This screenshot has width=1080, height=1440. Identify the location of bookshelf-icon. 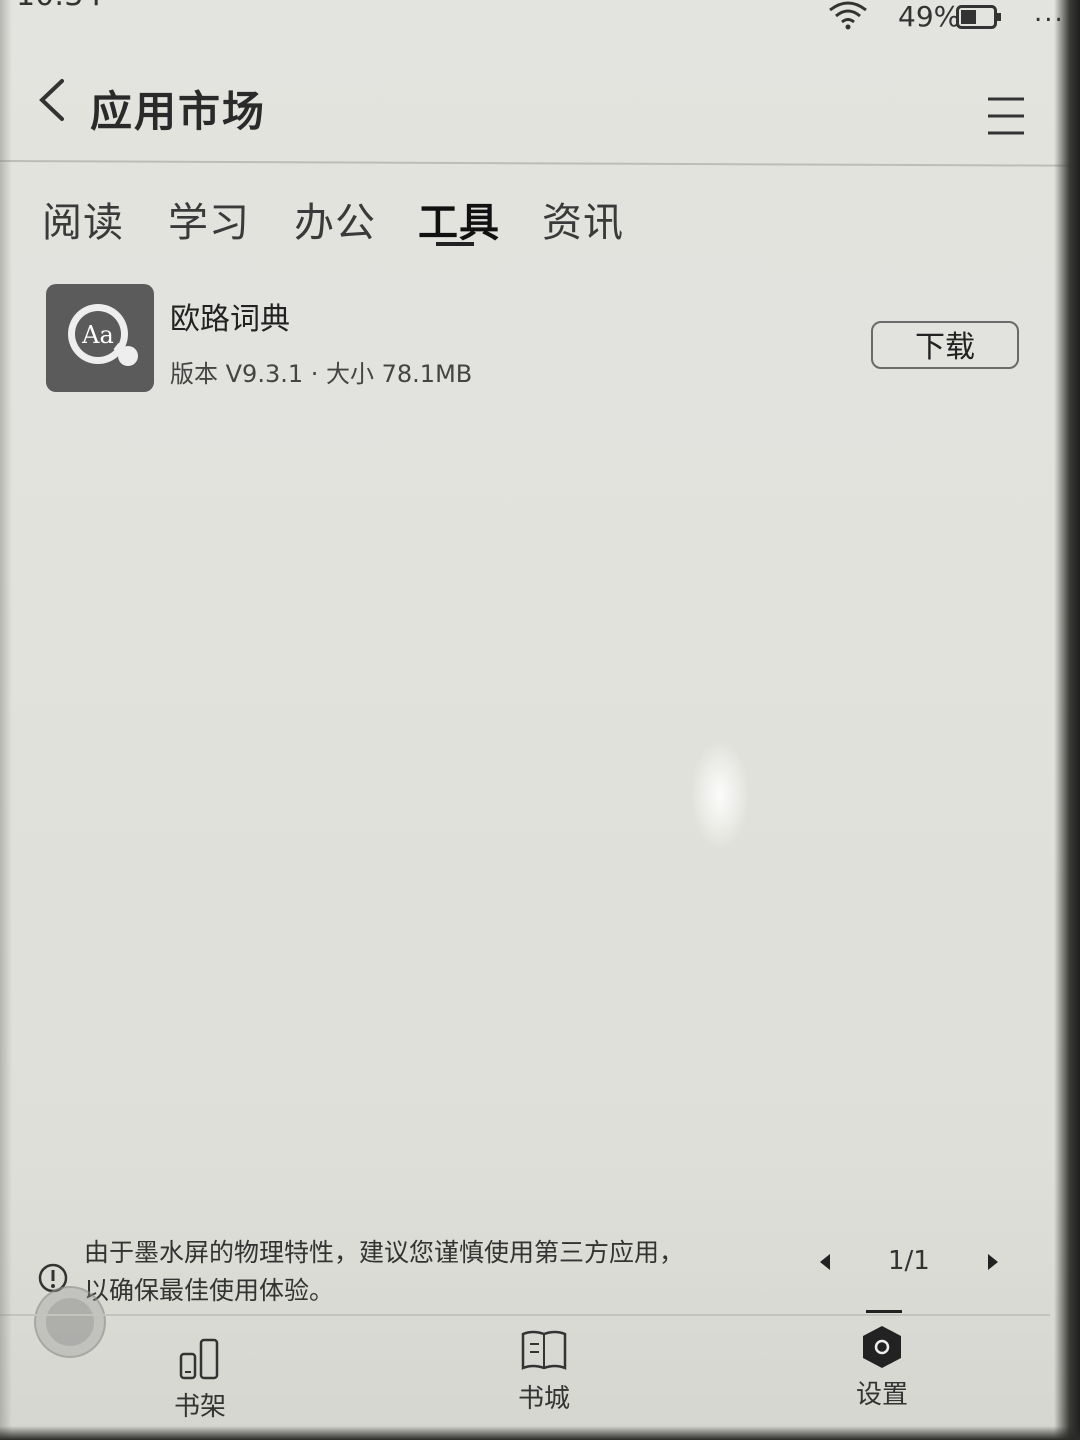
(199, 1359).